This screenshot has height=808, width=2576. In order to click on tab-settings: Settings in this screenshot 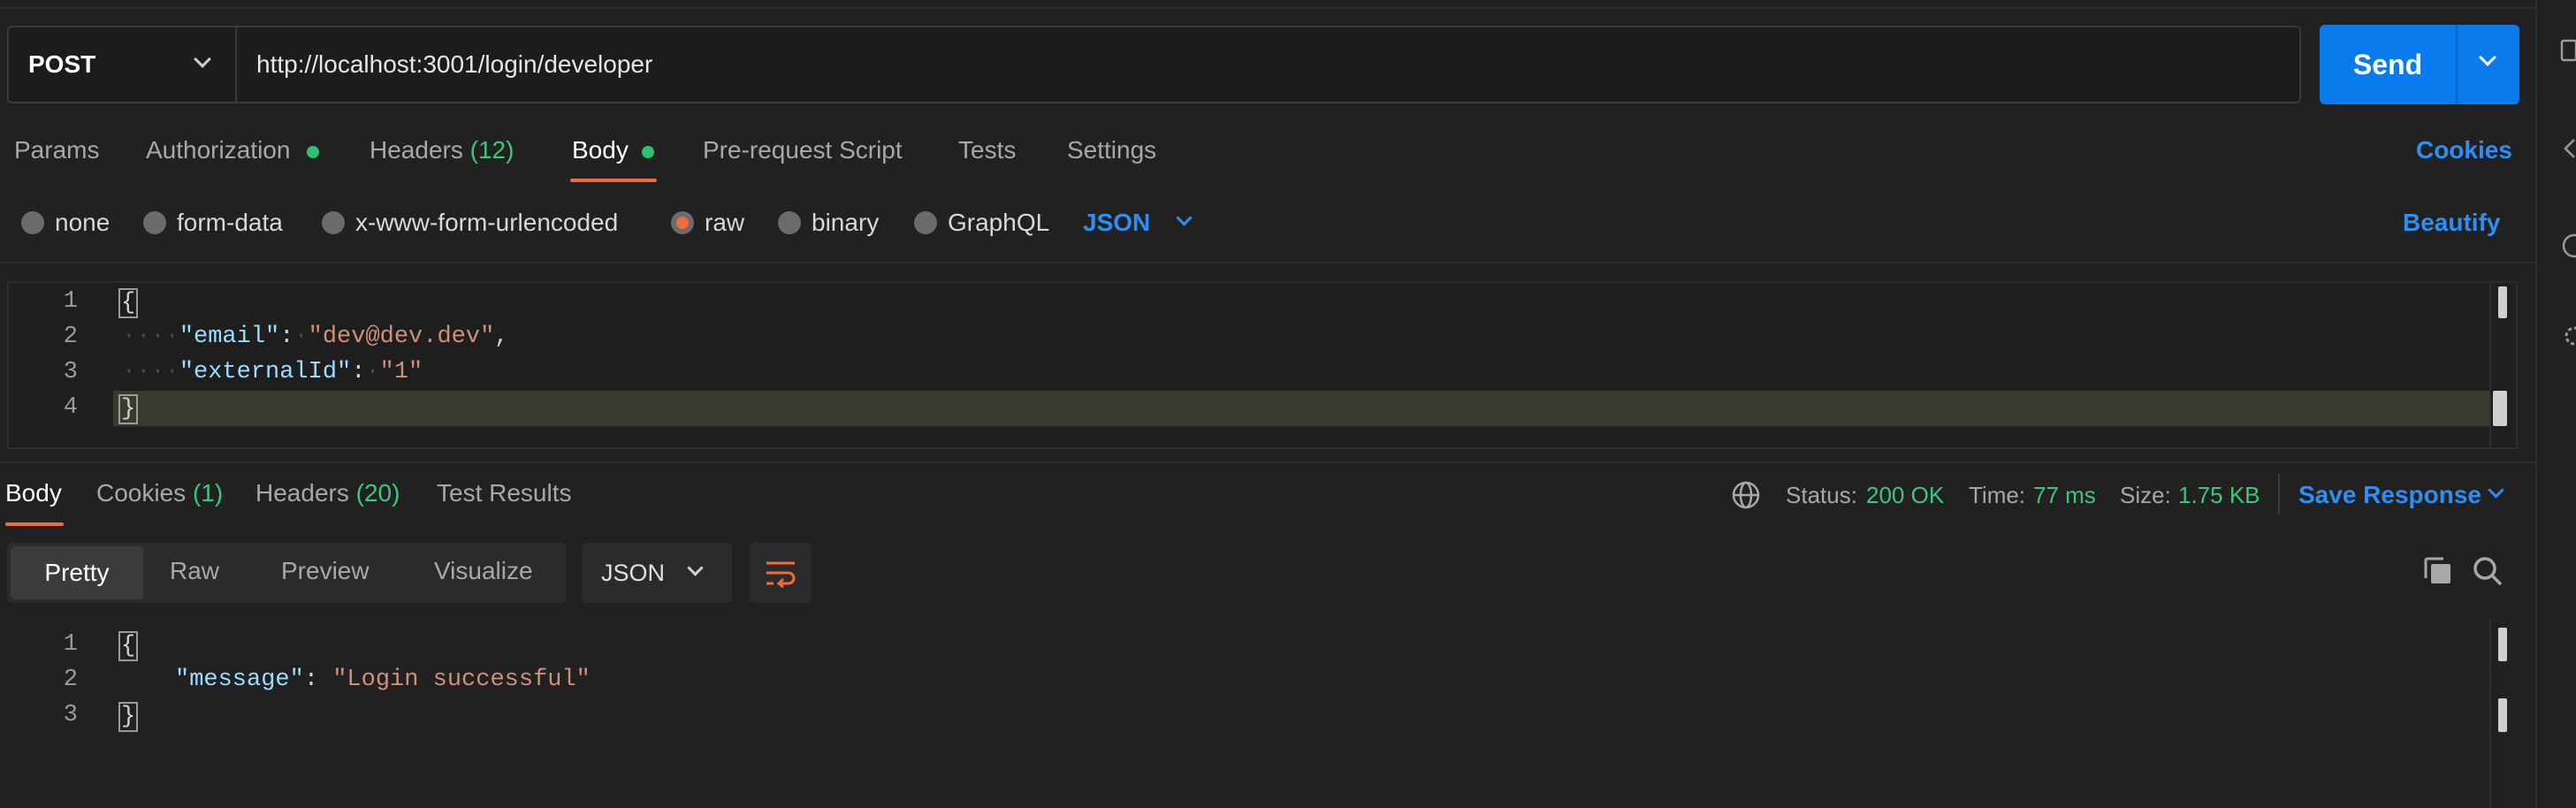, I will do `click(1111, 150)`.